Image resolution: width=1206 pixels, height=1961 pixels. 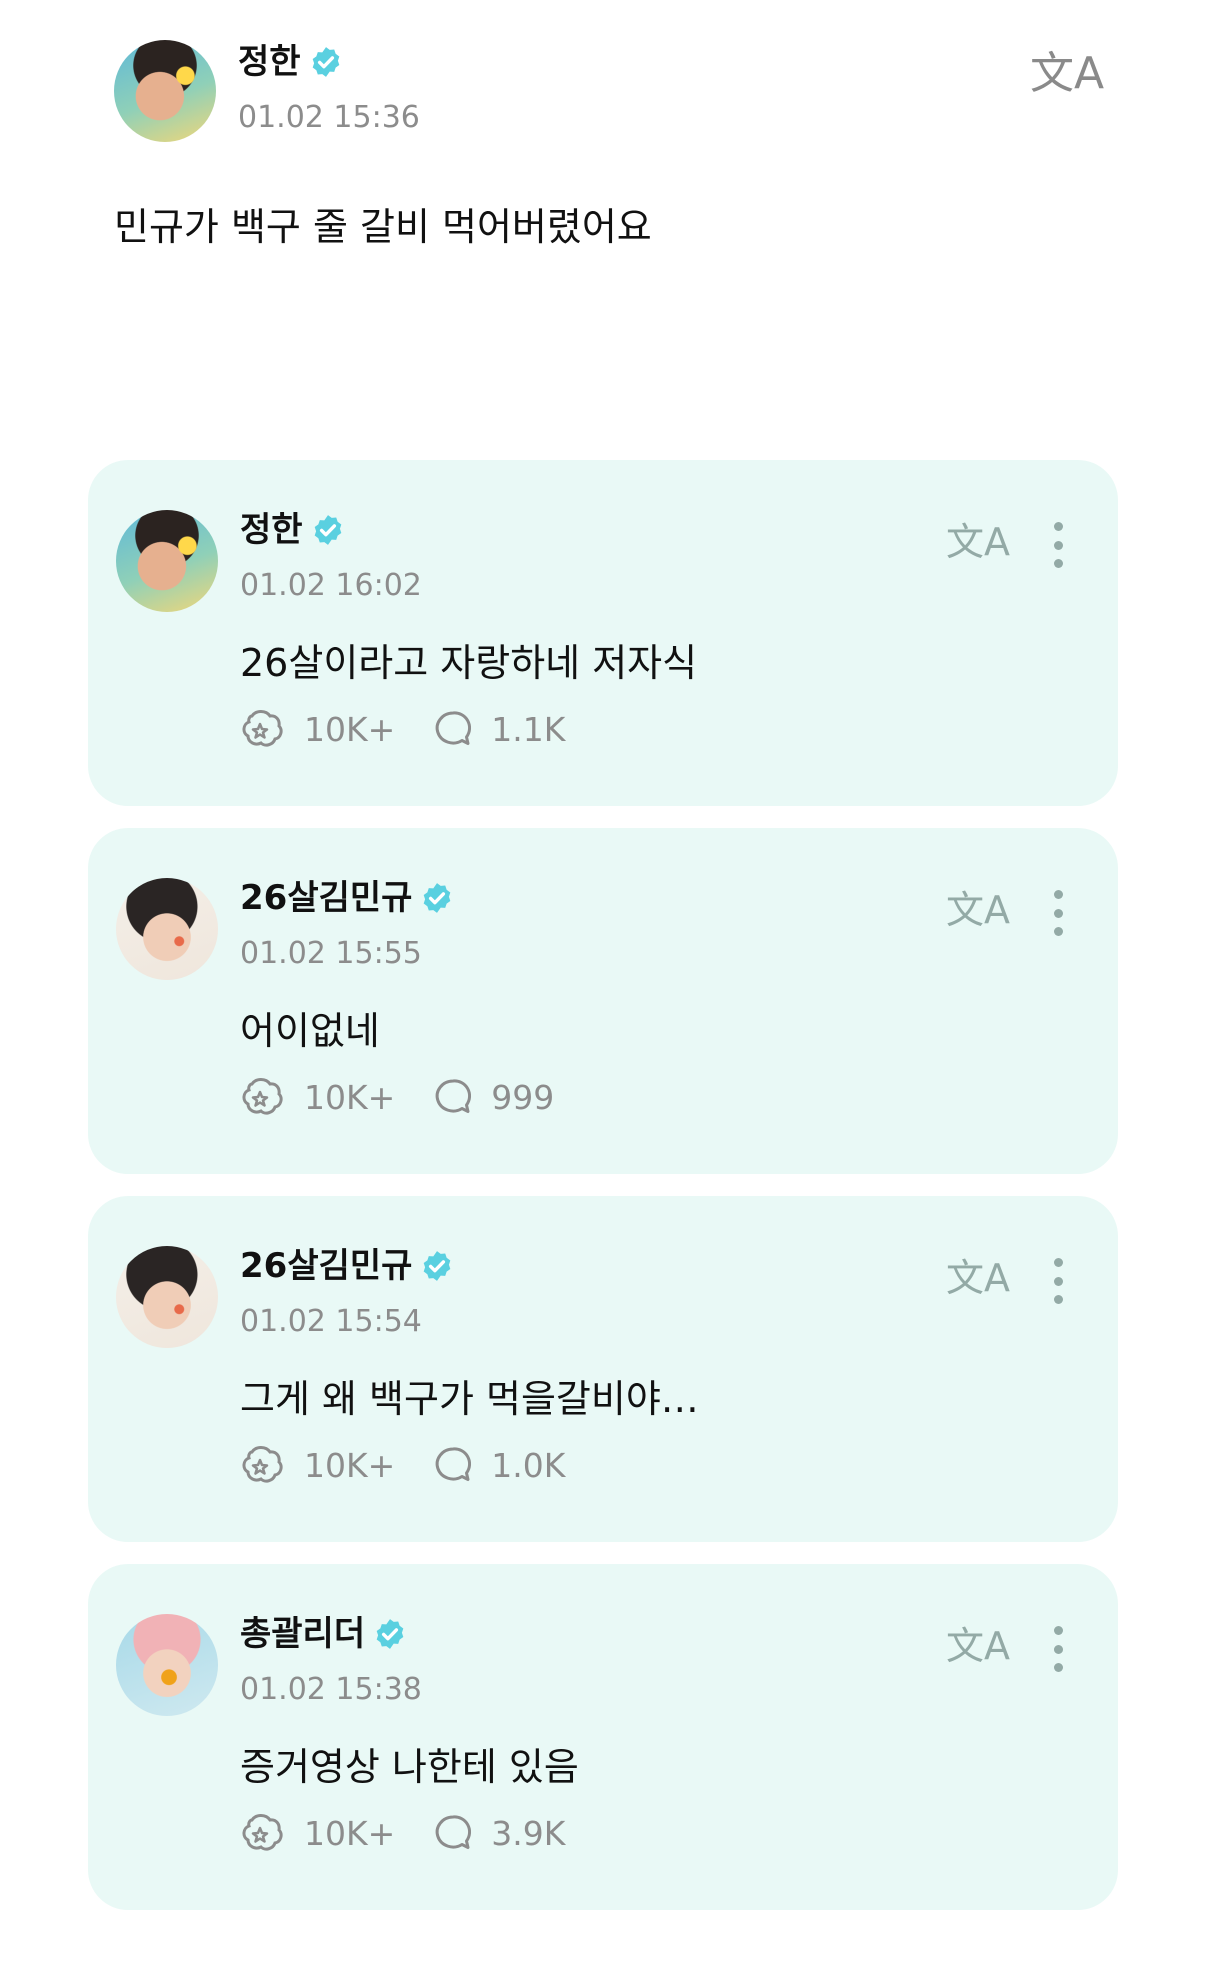 I want to click on comment-text: 증거영상 나한테 있음, so click(x=409, y=1767).